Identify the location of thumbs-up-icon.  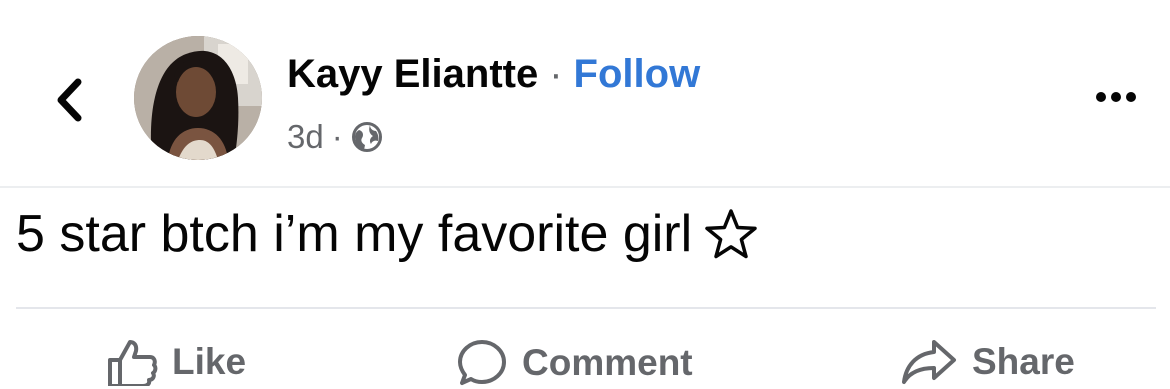
(133, 363).